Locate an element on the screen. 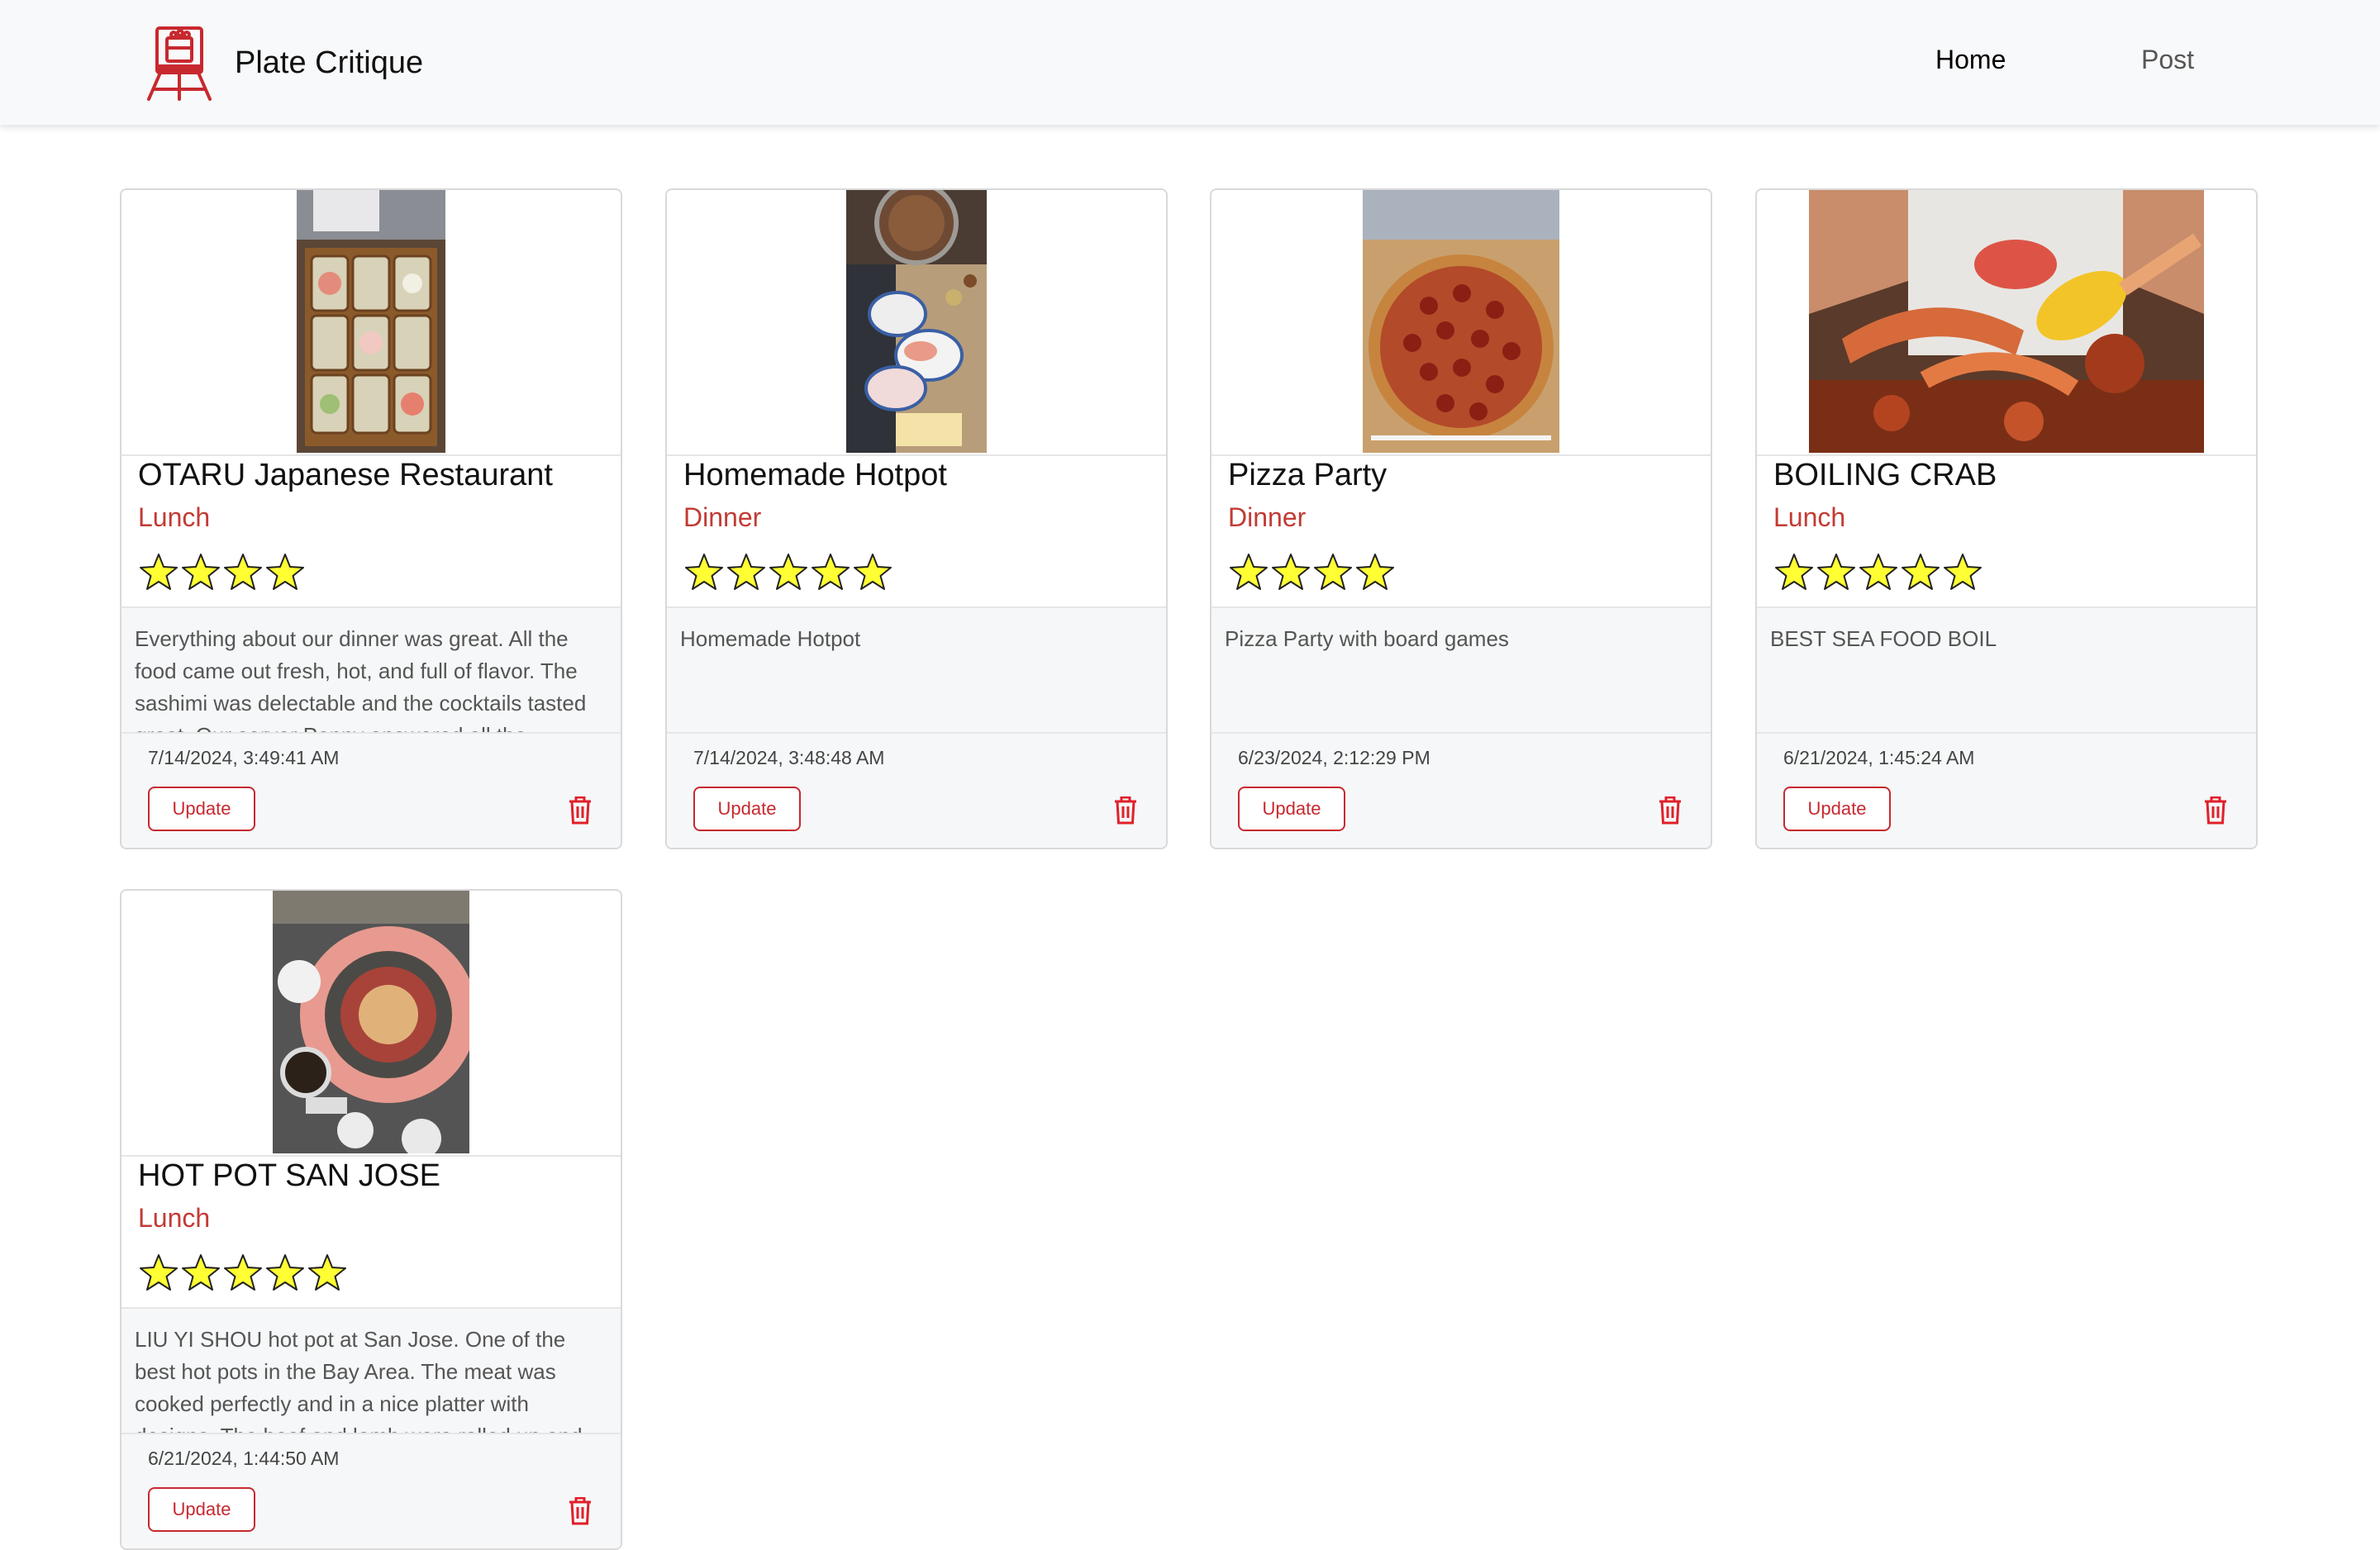 Image resolution: width=2380 pixels, height=1550 pixels. card-description: Homemade Hotpot is located at coordinates (916, 670).